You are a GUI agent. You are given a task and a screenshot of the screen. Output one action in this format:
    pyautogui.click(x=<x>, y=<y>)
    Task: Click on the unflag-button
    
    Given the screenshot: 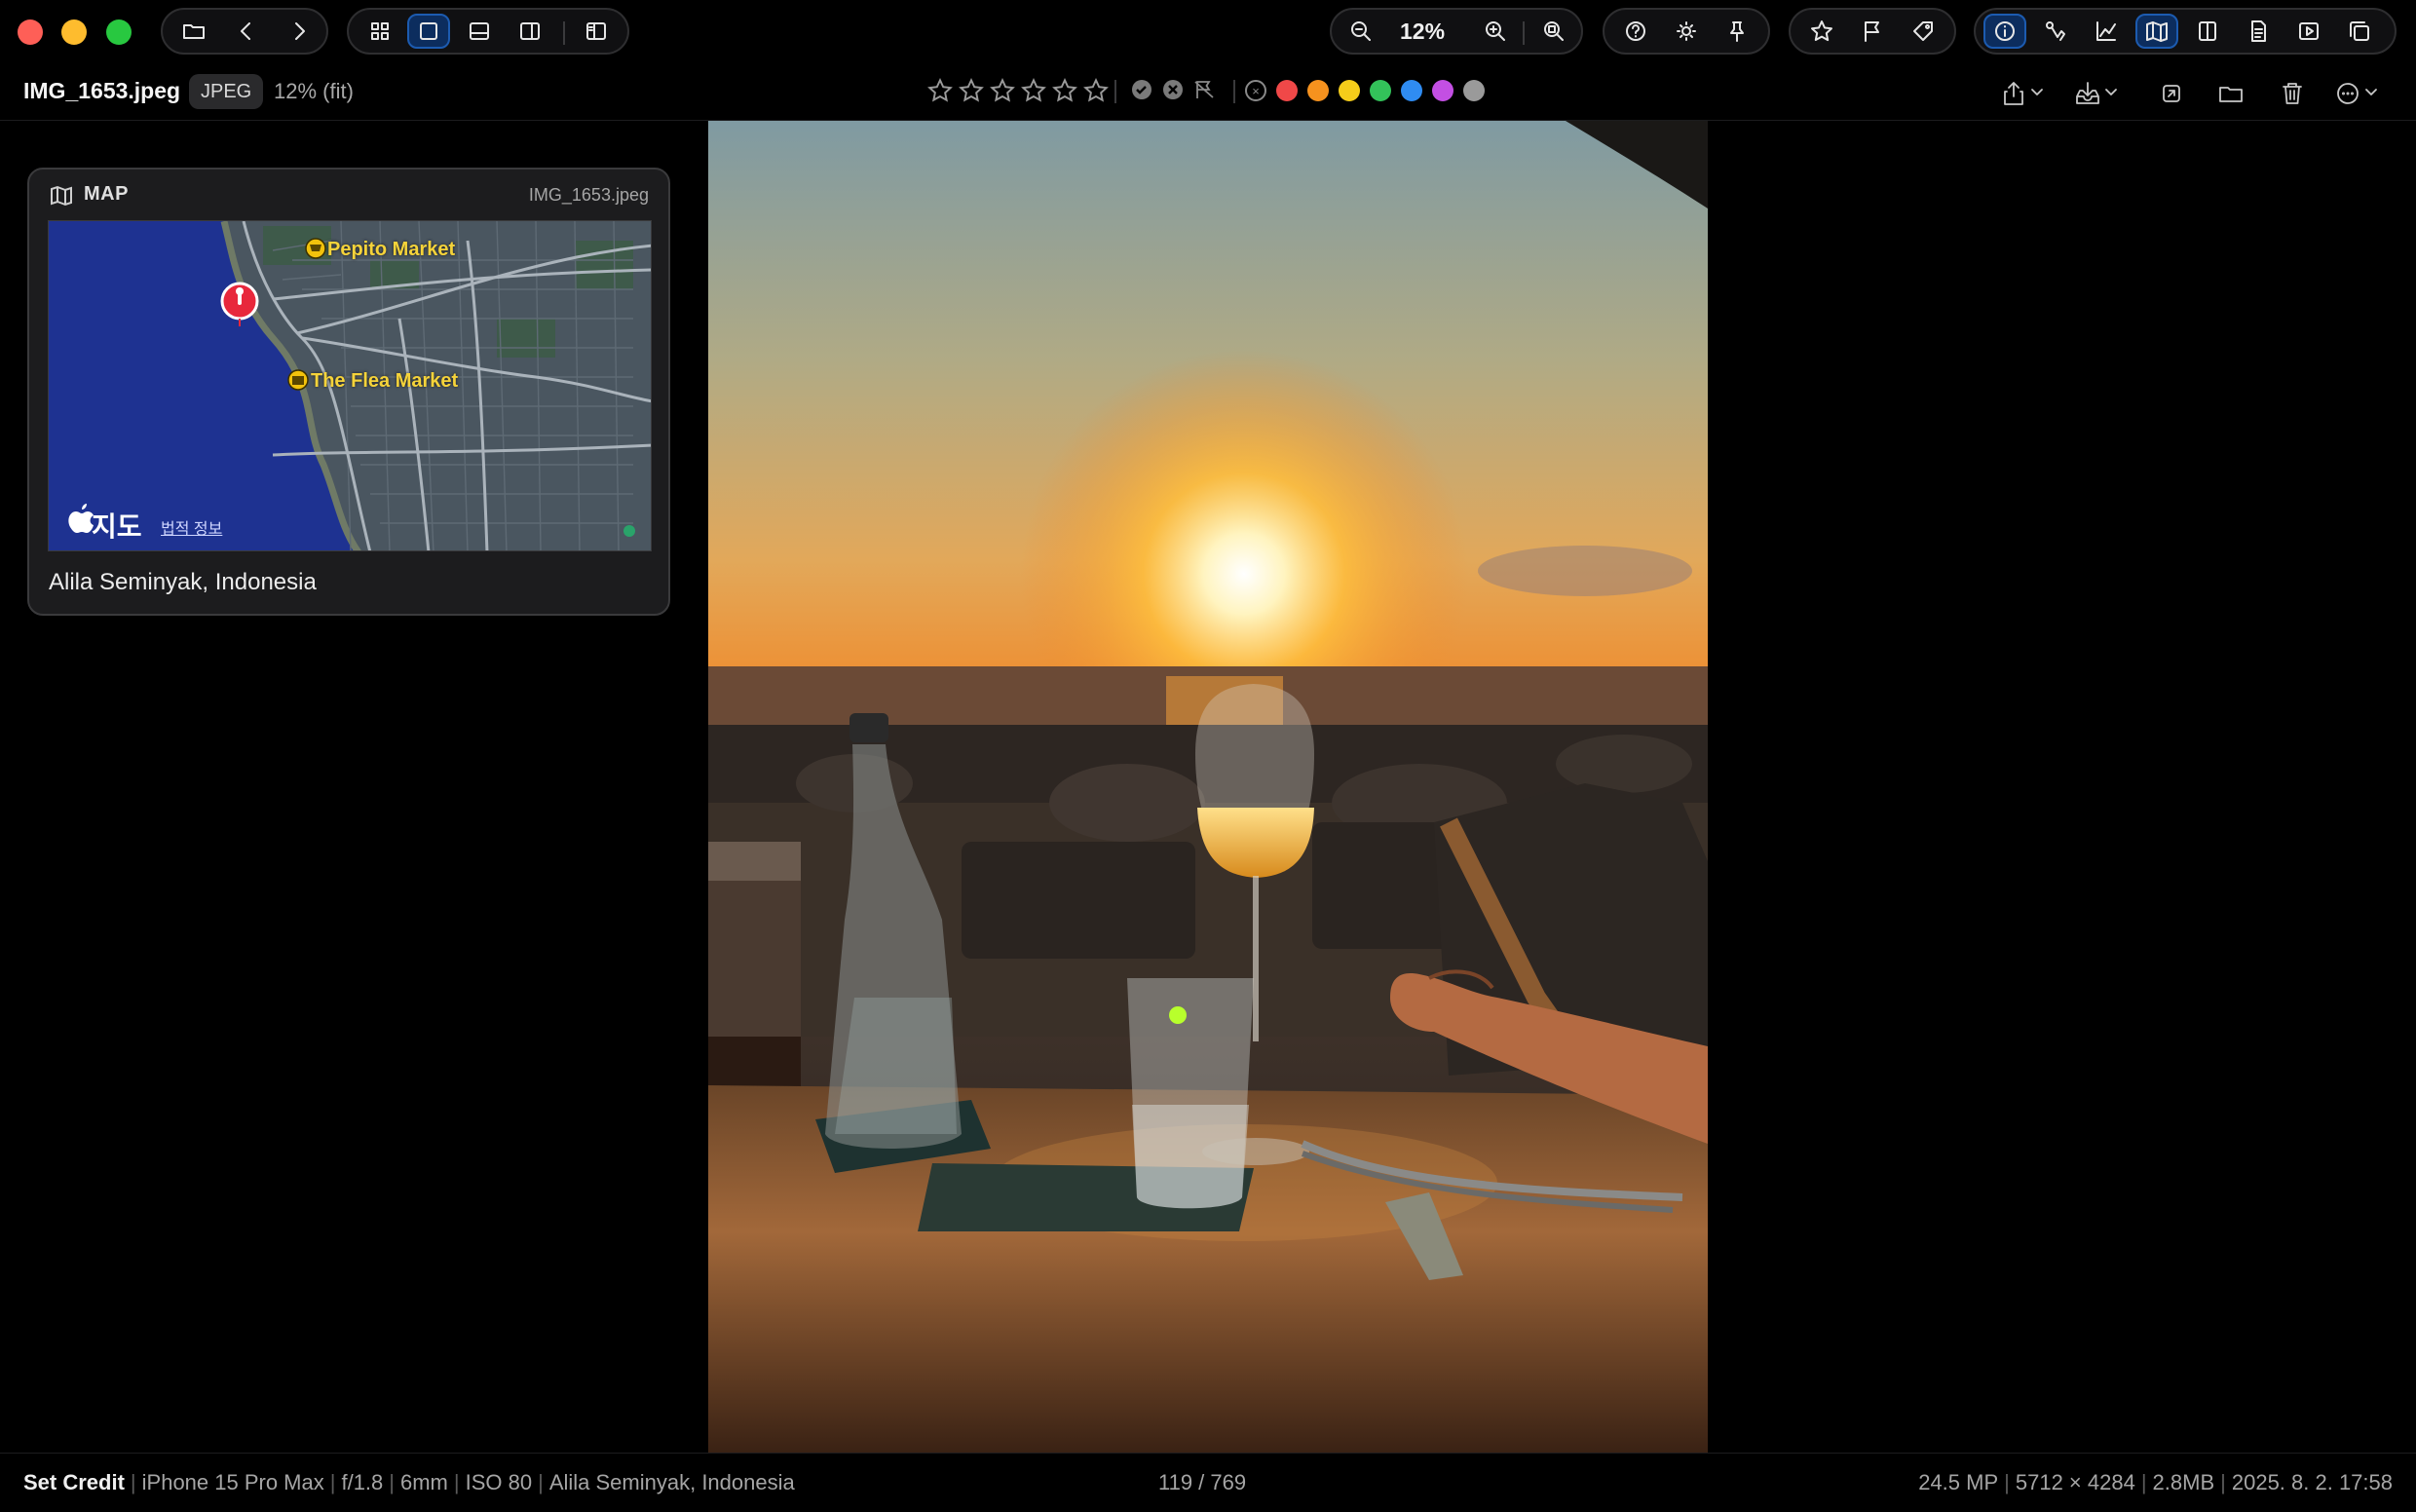 What is the action you would take?
    pyautogui.click(x=1204, y=89)
    